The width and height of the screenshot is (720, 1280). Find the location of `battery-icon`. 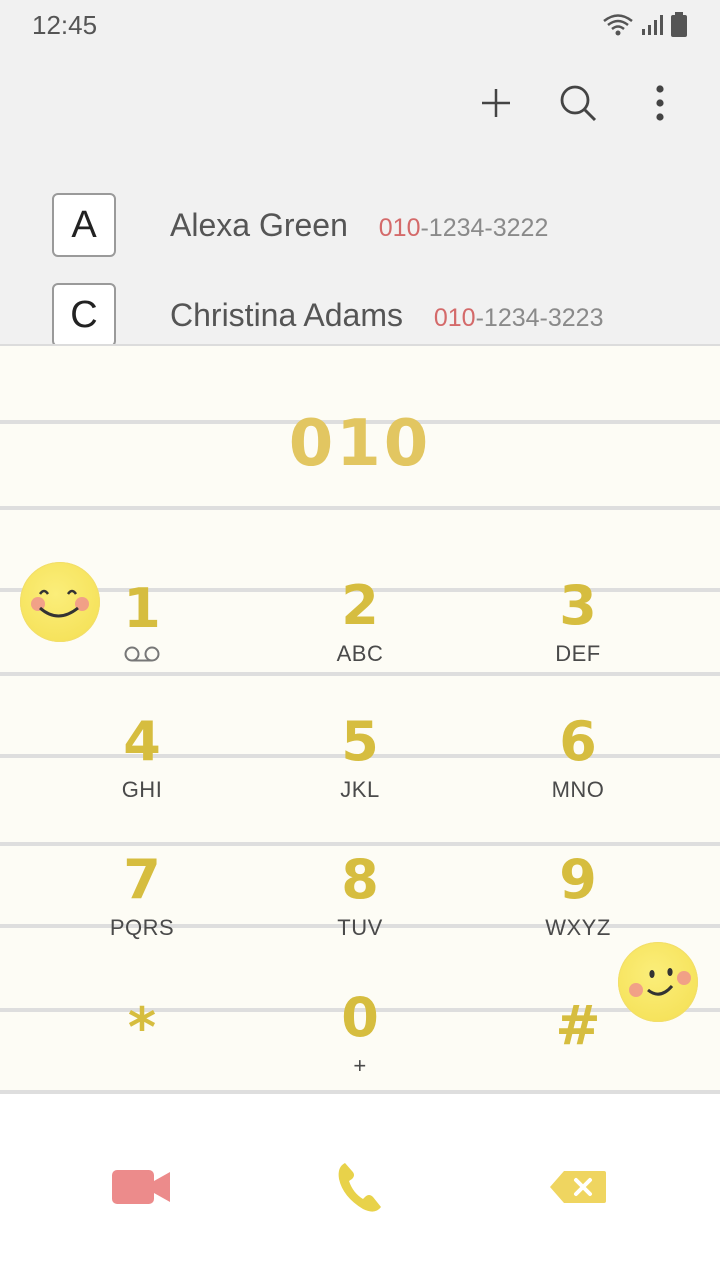

battery-icon is located at coordinates (679, 24).